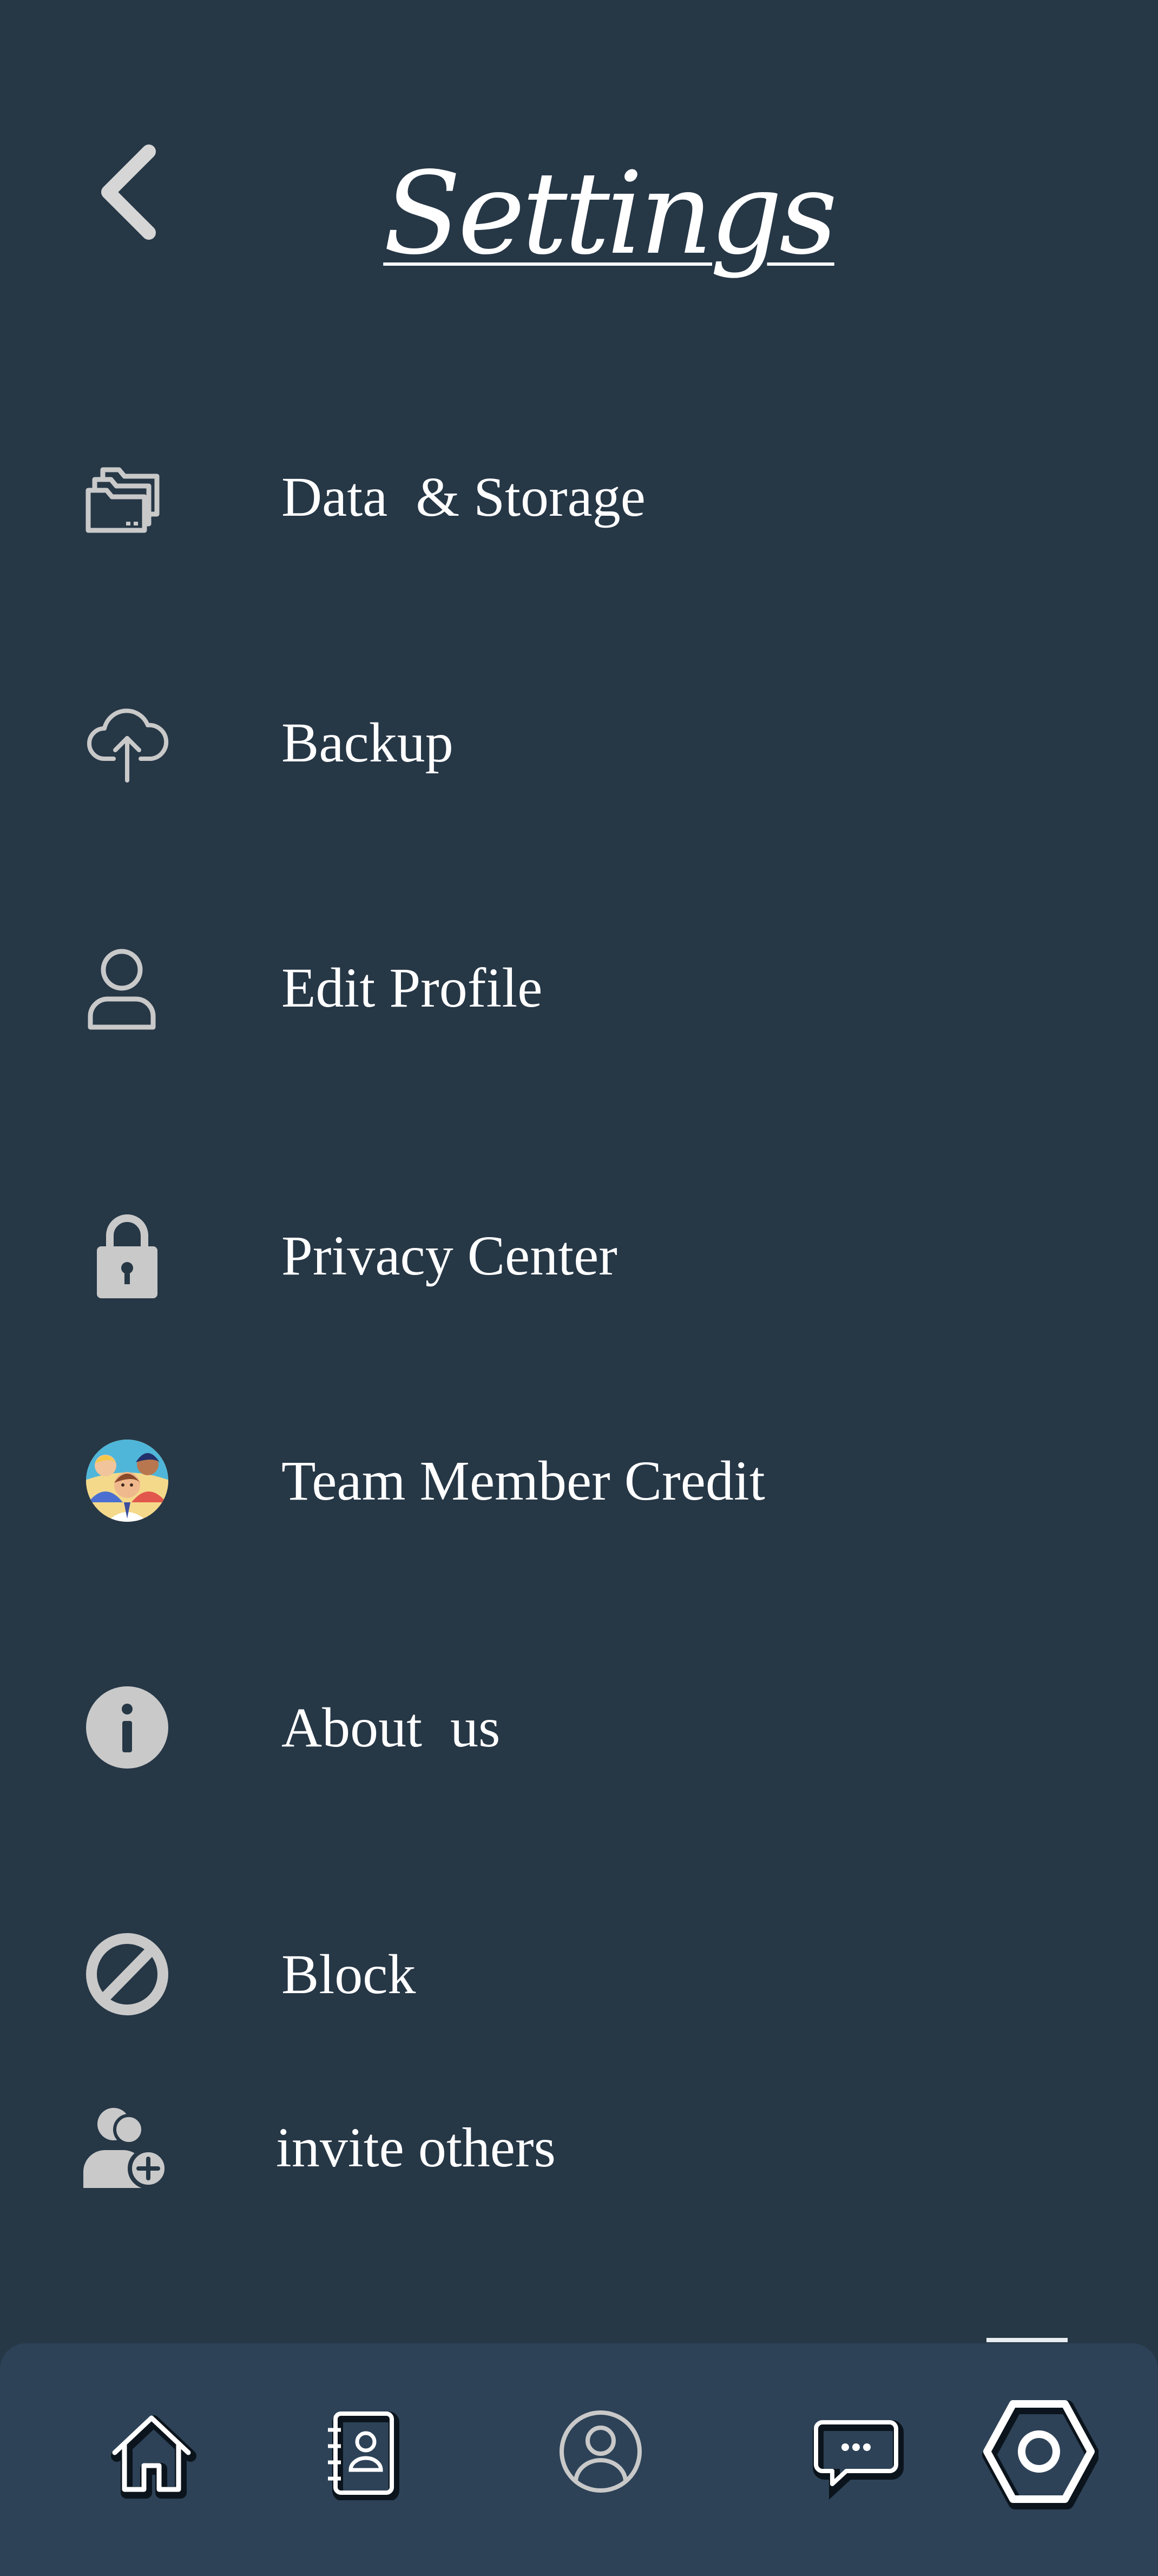  I want to click on page-title: Settings, so click(579, 214).